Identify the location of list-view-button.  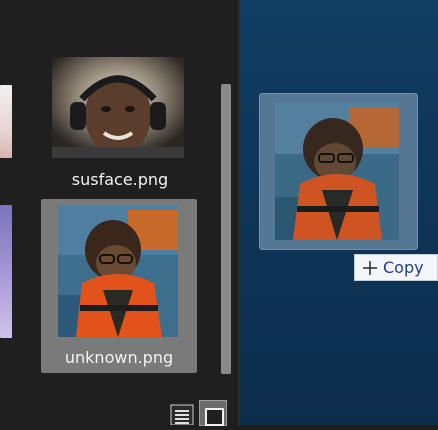
(182, 416).